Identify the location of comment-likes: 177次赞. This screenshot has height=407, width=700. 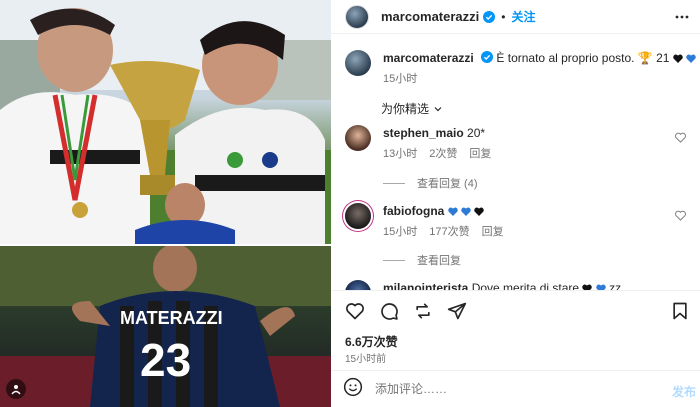
(449, 231).